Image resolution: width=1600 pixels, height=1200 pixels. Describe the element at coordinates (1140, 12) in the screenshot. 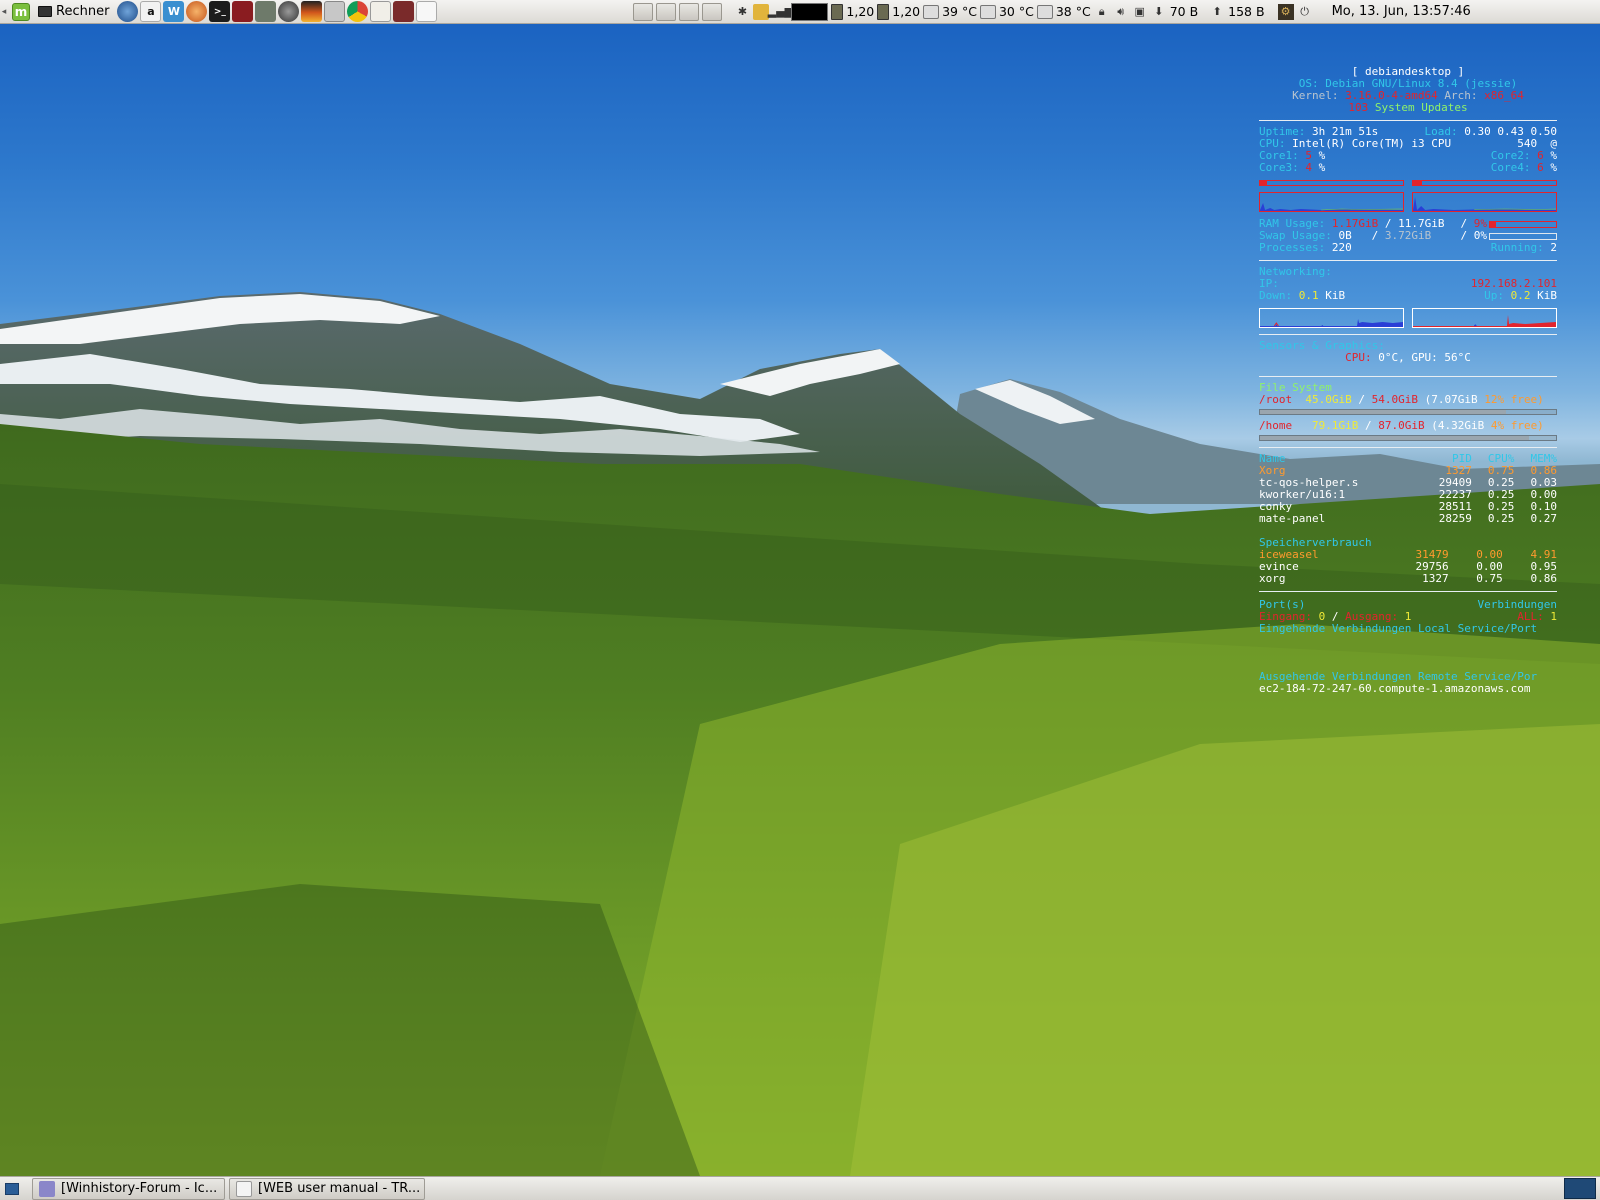

I see `screenshot-icon: ▣` at that location.